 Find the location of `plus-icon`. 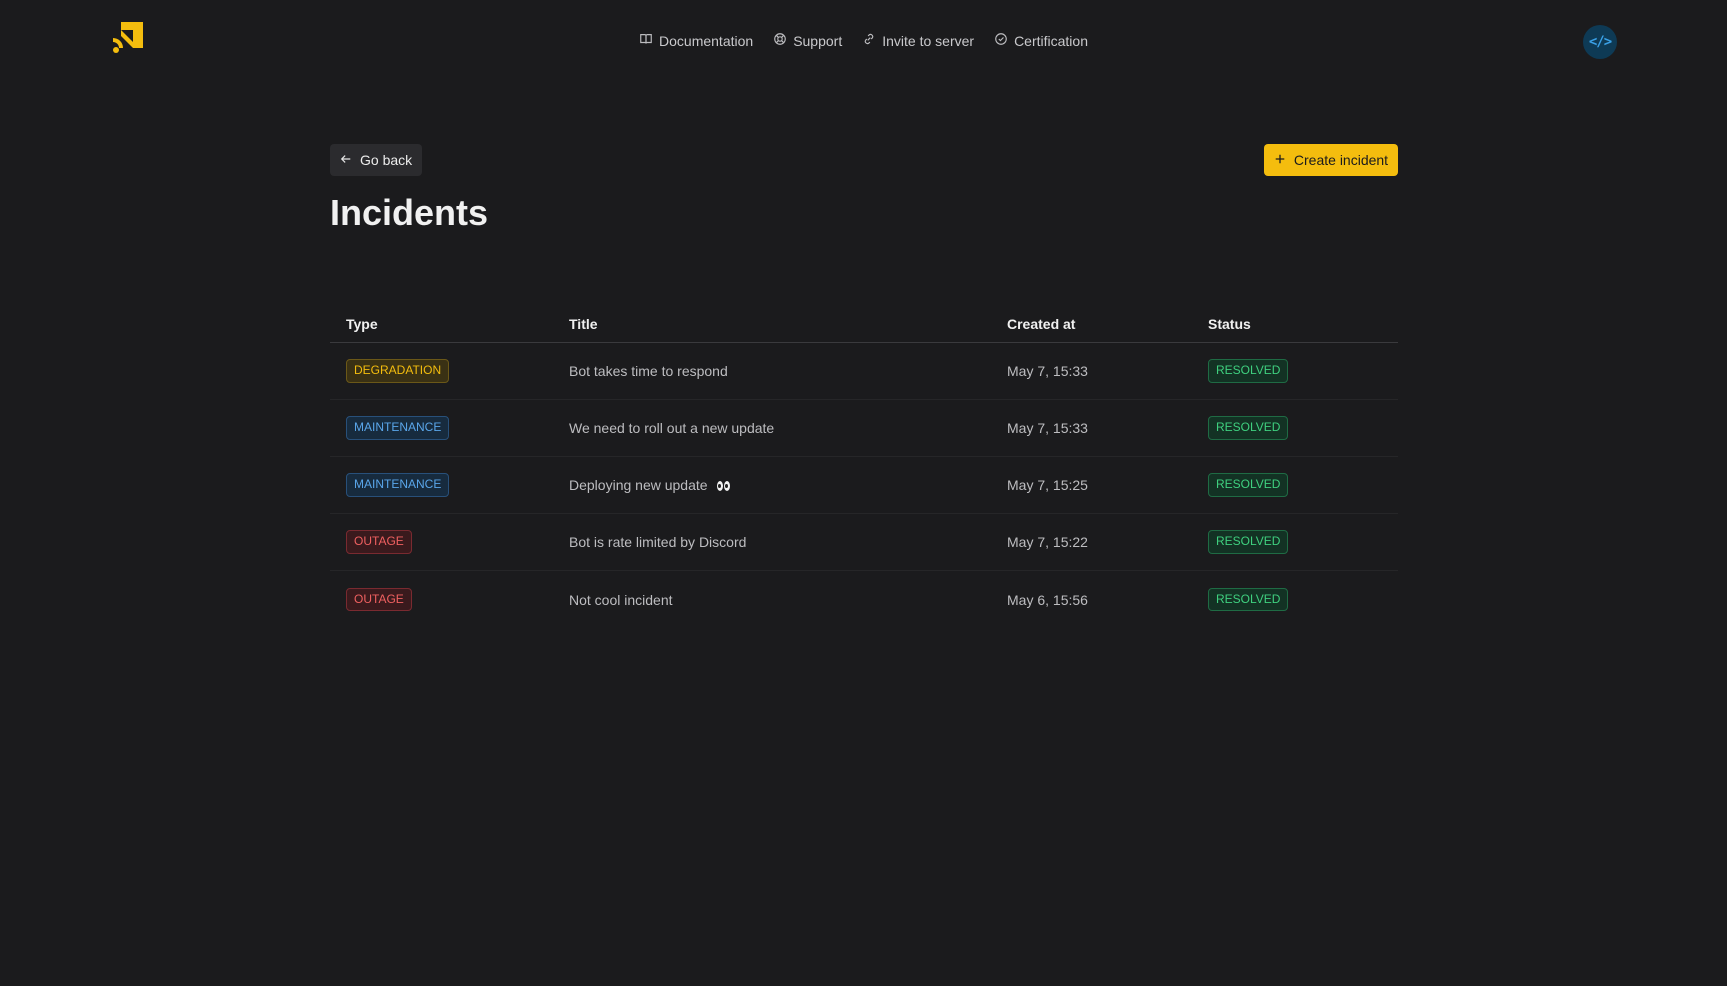

plus-icon is located at coordinates (1280, 160).